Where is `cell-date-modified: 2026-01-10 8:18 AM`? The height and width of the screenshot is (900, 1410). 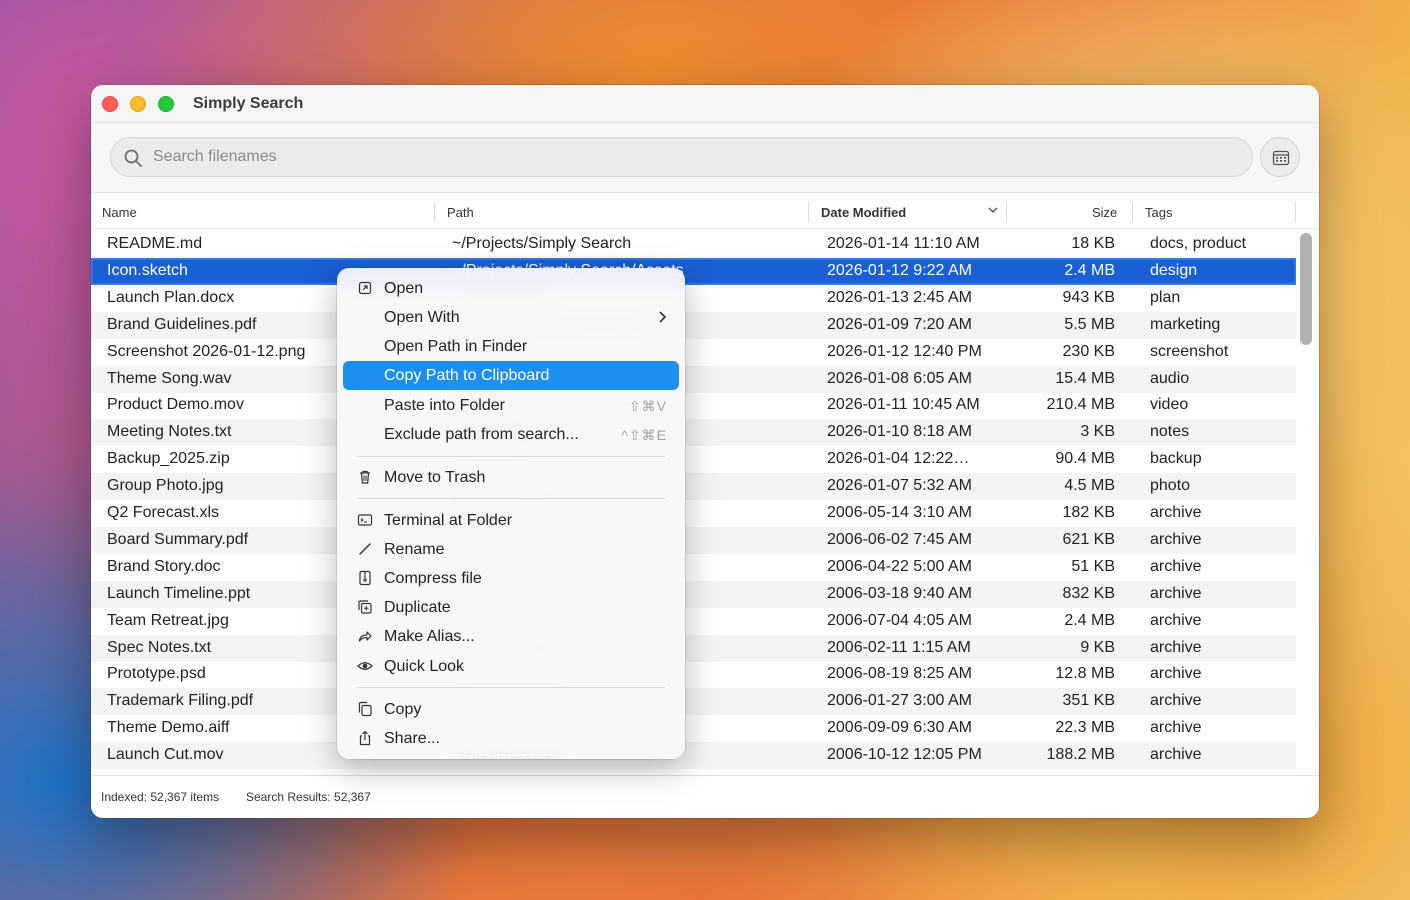 cell-date-modified: 2026-01-10 8:18 AM is located at coordinates (899, 432).